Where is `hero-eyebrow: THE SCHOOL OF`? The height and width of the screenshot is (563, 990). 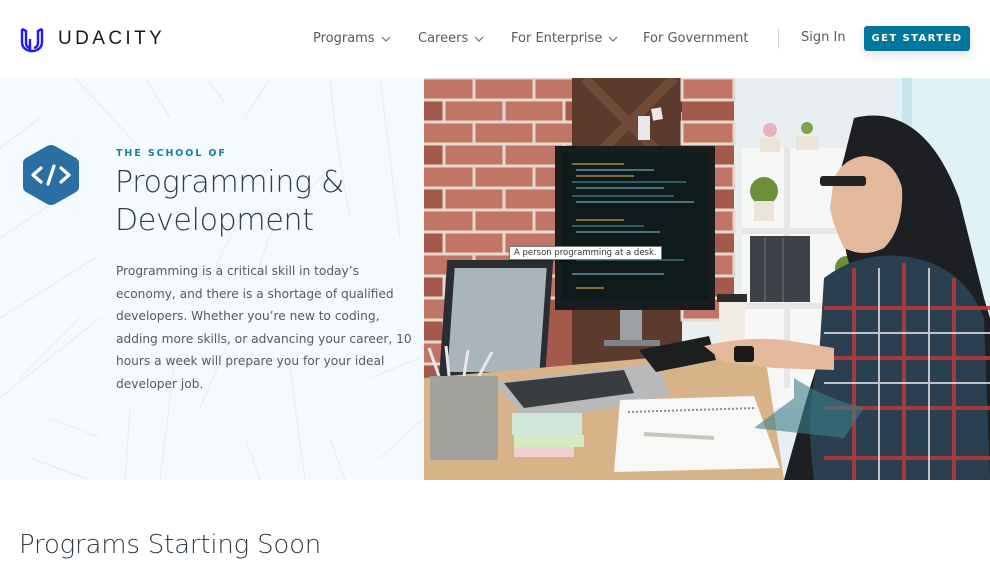 hero-eyebrow: THE SCHOOL OF is located at coordinates (171, 153).